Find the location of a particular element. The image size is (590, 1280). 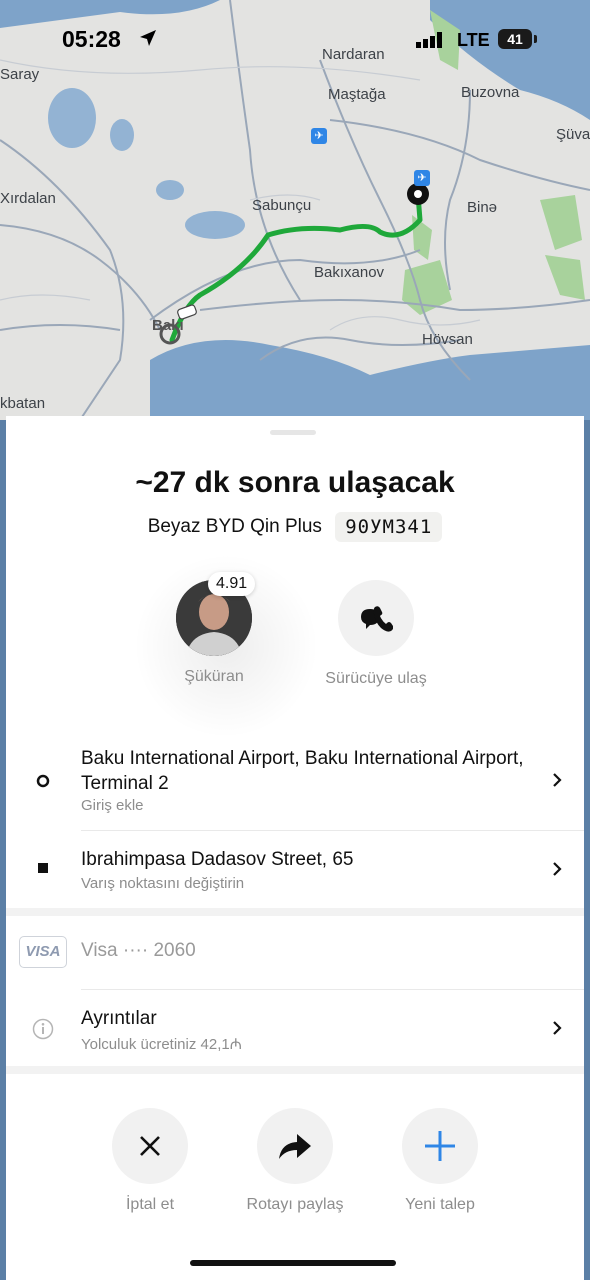

contact-driver-button is located at coordinates (376, 618).